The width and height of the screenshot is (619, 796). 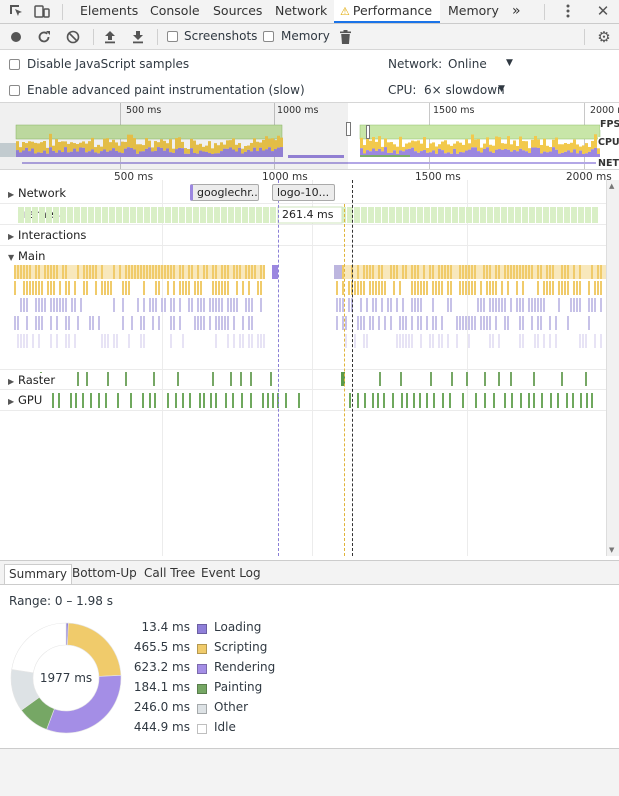 I want to click on flamechart-scrollbar: ▲ ▼, so click(x=612, y=368).